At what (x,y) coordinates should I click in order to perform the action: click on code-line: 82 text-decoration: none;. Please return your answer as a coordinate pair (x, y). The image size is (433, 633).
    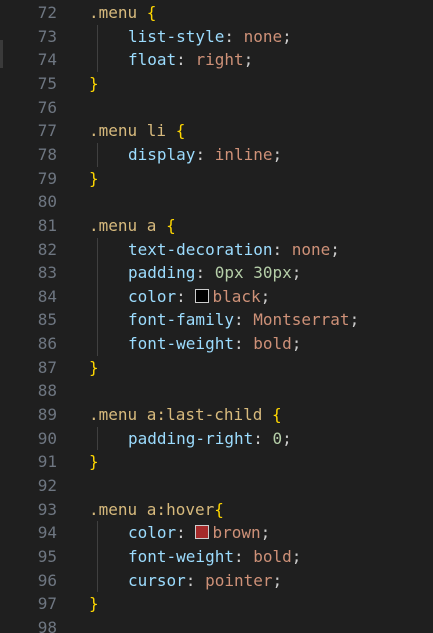
    Looking at the image, I should click on (216, 250).